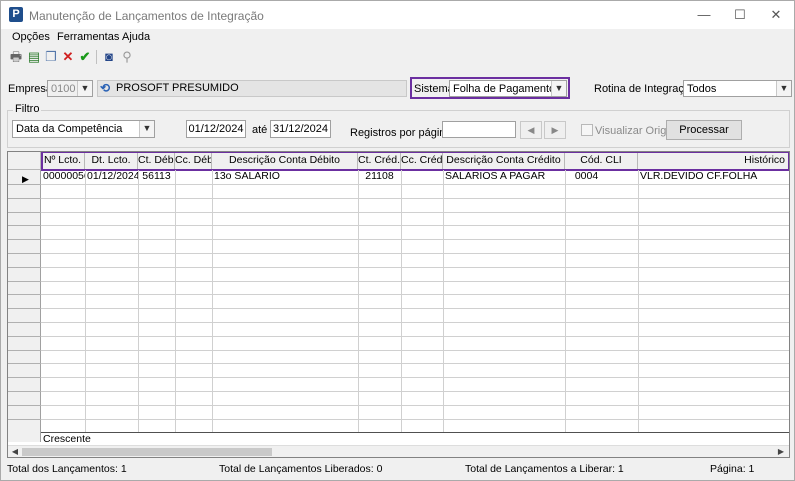 The image size is (795, 481). I want to click on header-highlight, so click(415, 161).